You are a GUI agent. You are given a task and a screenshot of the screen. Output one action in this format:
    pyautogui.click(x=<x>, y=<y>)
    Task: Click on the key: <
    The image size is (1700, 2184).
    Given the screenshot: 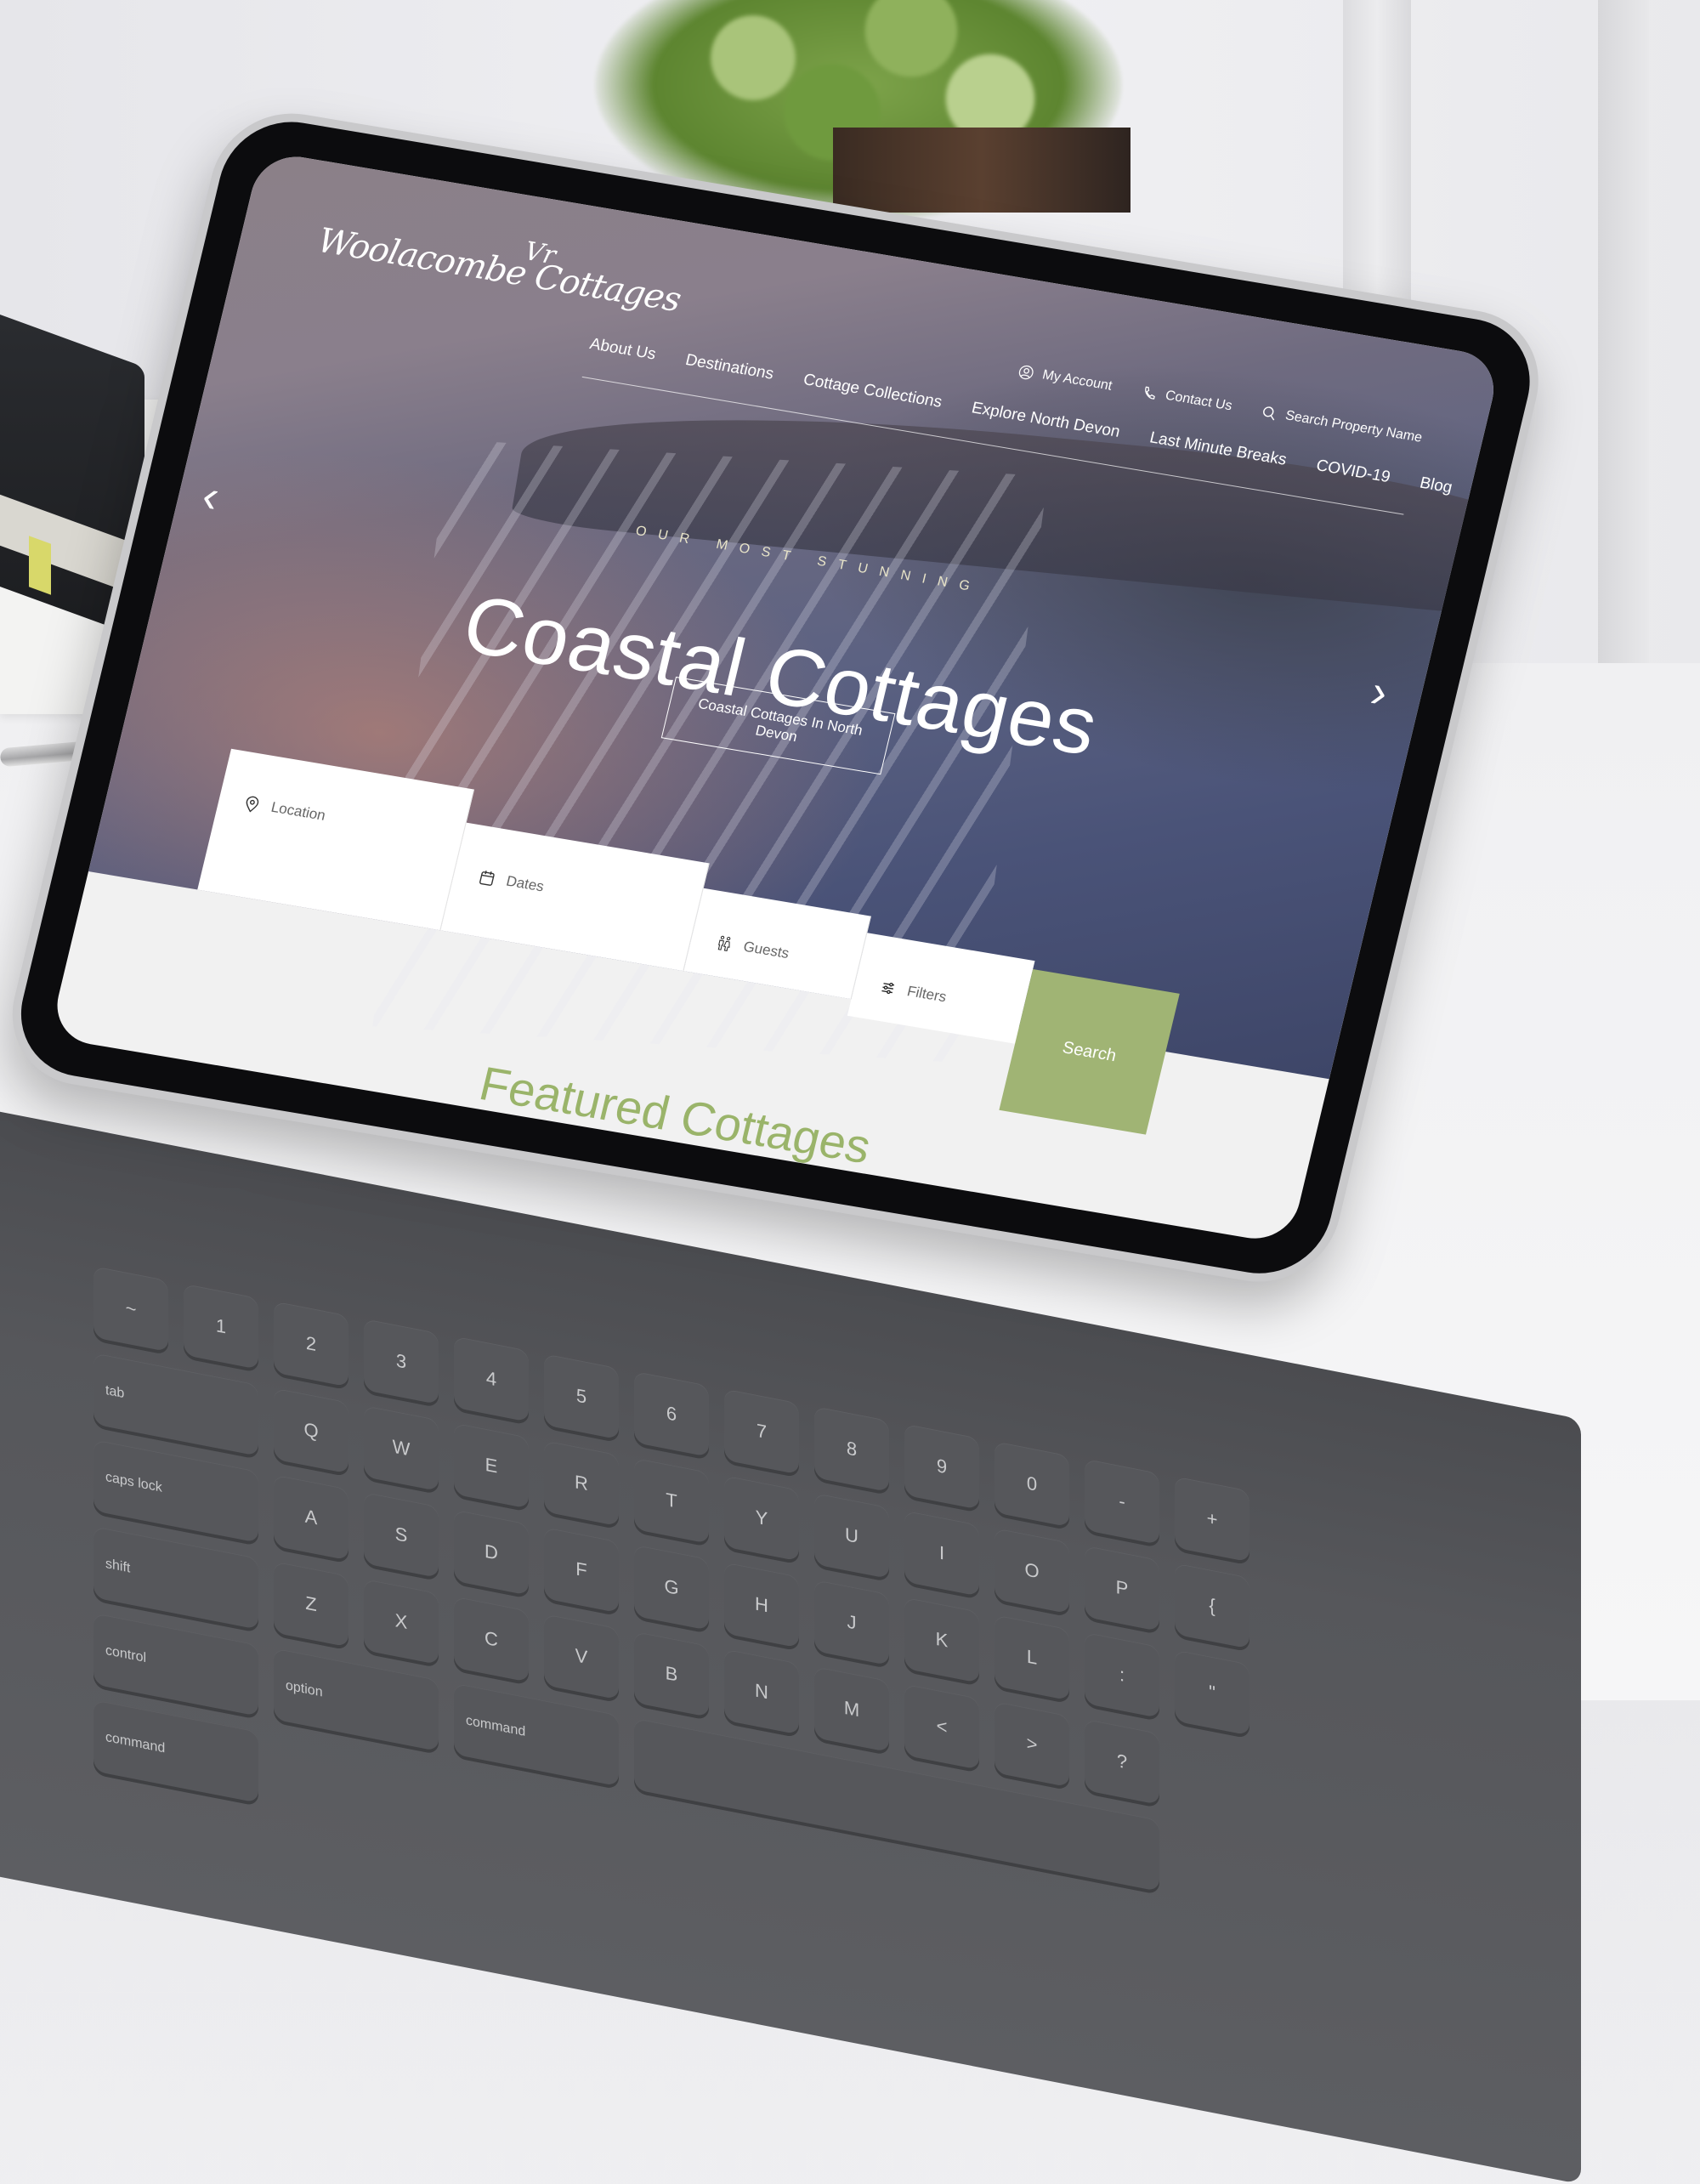 What is the action you would take?
    pyautogui.click(x=941, y=1727)
    